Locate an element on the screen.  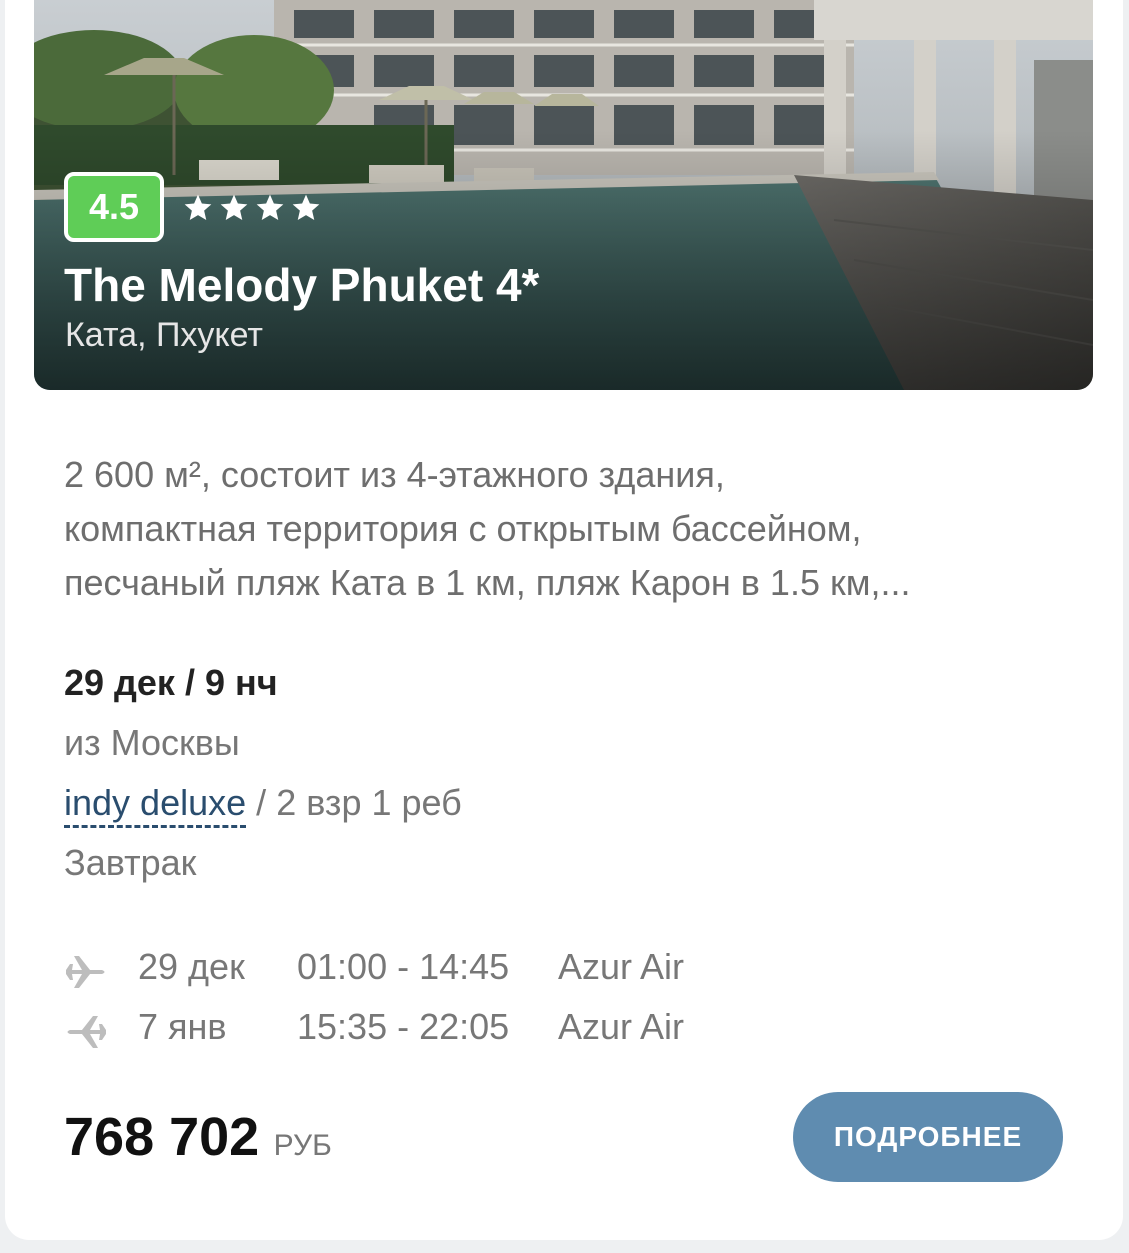
tour-dates-nights: 29 дек / 9 нч is located at coordinates (171, 682).